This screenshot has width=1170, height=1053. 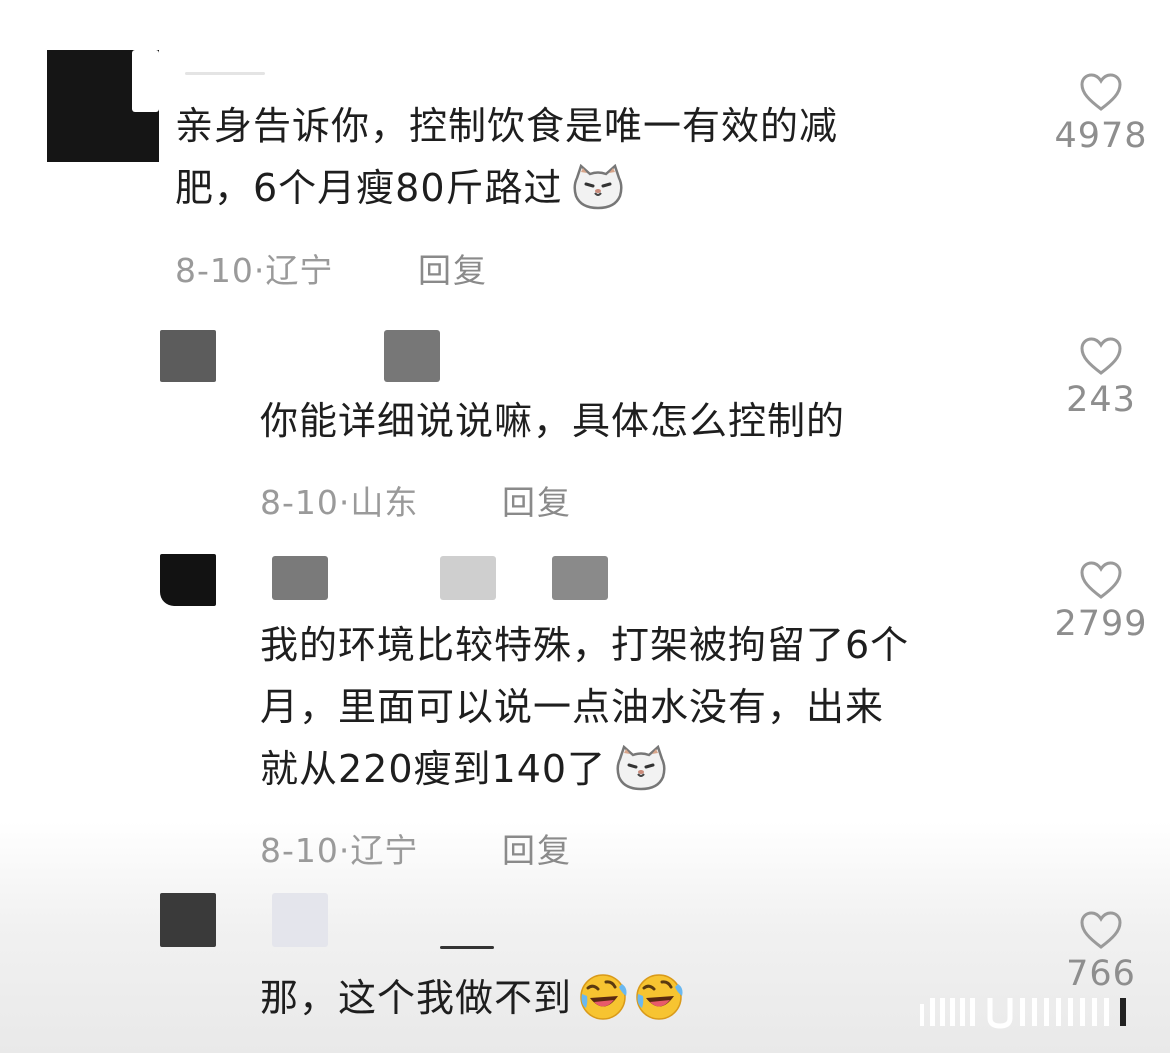 What do you see at coordinates (472, 998) in the screenshot?
I see `comment-text: 那，这个我做不到` at bounding box center [472, 998].